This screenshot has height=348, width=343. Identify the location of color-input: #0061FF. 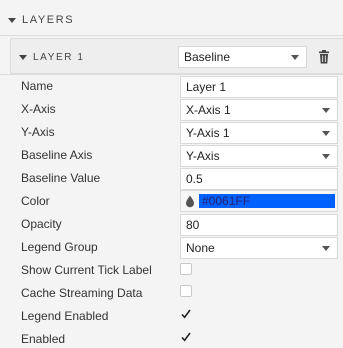
(259, 201).